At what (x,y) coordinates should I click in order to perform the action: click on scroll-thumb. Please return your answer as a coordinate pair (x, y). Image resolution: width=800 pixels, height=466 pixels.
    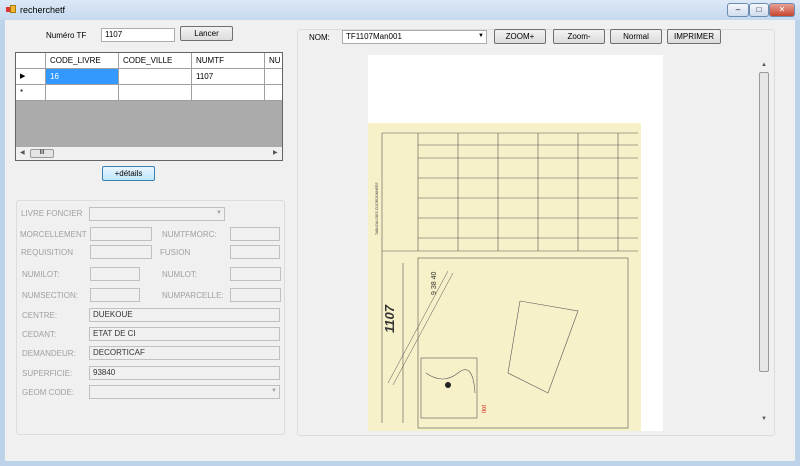
    Looking at the image, I should click on (764, 222).